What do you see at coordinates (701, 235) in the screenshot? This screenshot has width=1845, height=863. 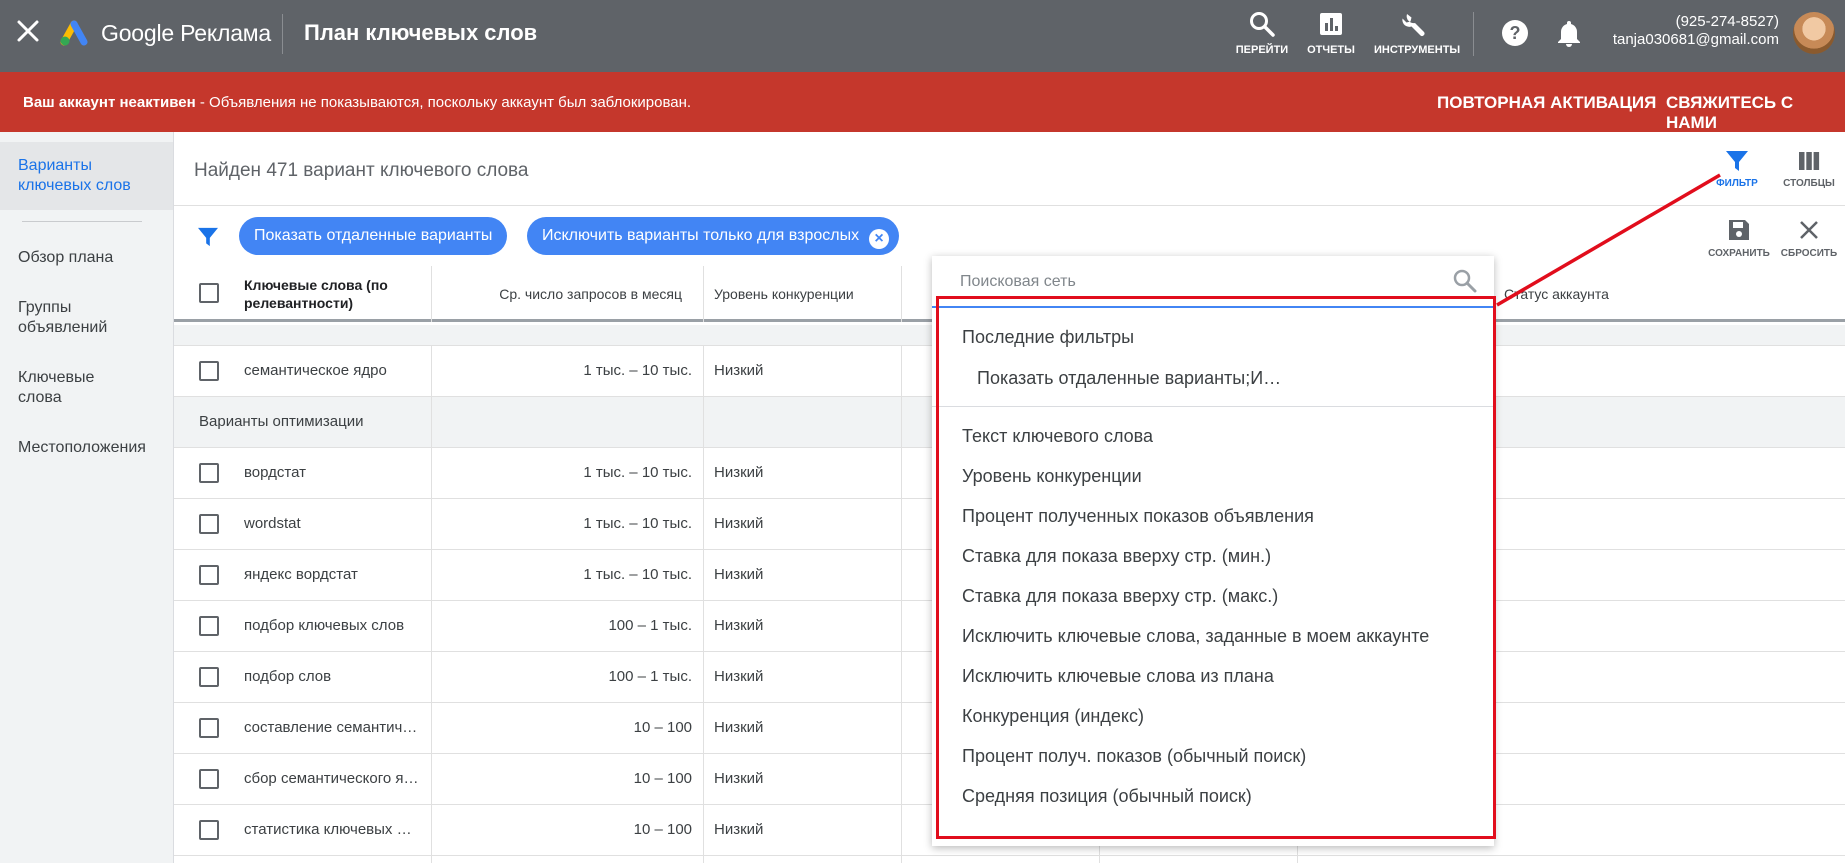 I see `chip-label: Исключить варианты только для взрослых` at bounding box center [701, 235].